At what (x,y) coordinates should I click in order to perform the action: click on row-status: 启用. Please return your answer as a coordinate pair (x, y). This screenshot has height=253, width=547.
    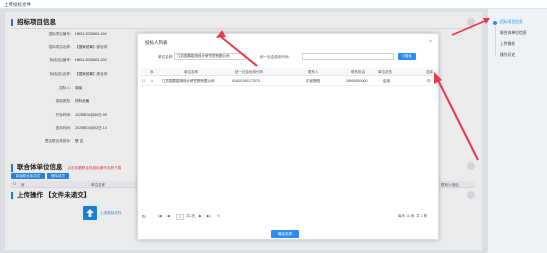
    Looking at the image, I should click on (386, 81).